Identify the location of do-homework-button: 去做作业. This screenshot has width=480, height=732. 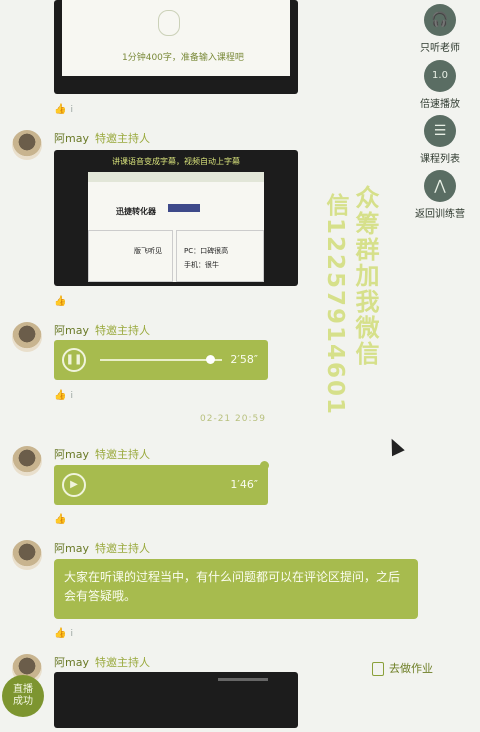
(402, 668).